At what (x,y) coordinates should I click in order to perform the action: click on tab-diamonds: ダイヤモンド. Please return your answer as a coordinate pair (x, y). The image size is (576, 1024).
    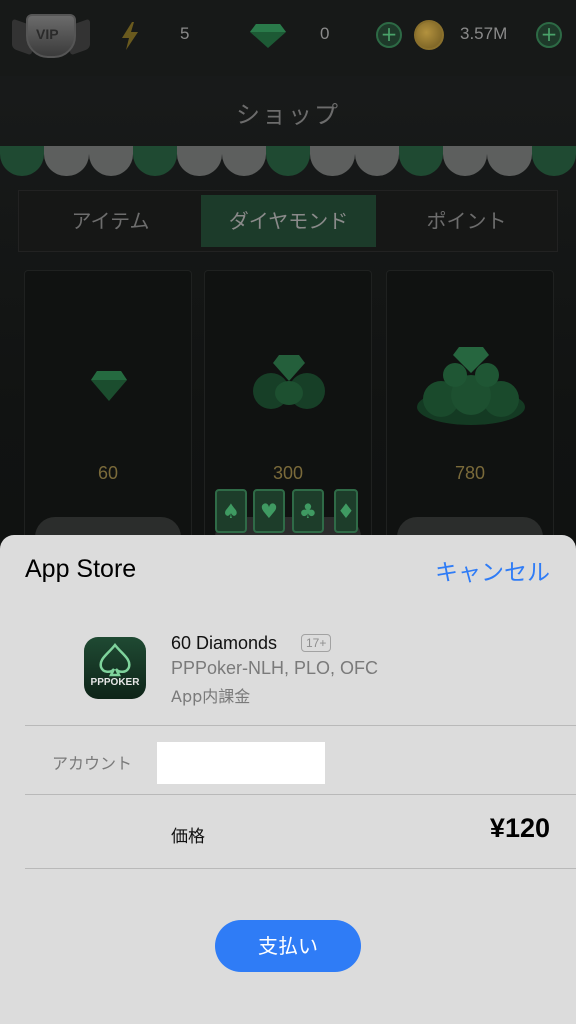
    Looking at the image, I should click on (288, 221).